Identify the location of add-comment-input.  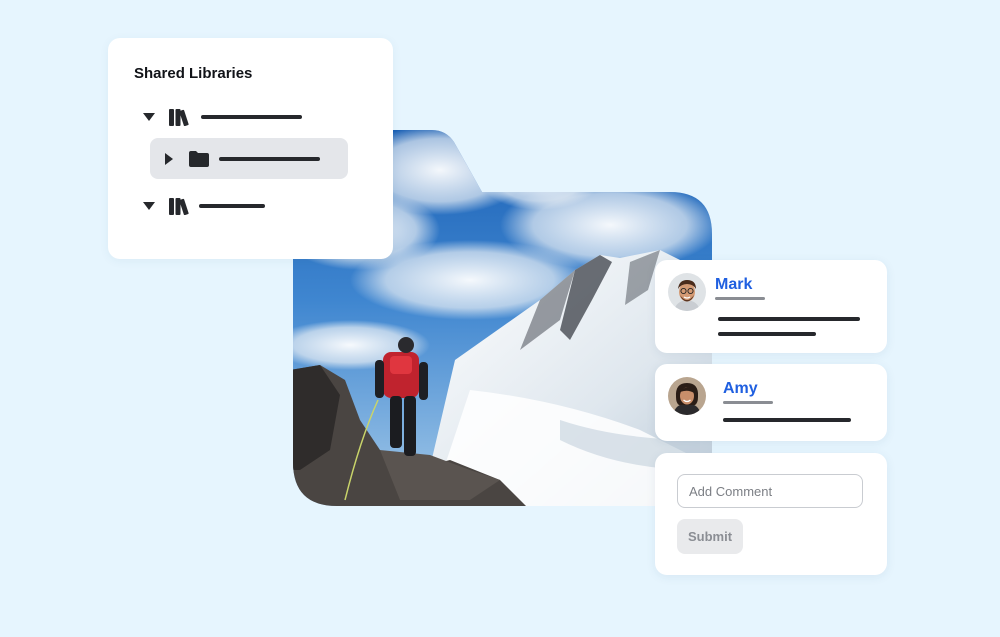
(770, 491).